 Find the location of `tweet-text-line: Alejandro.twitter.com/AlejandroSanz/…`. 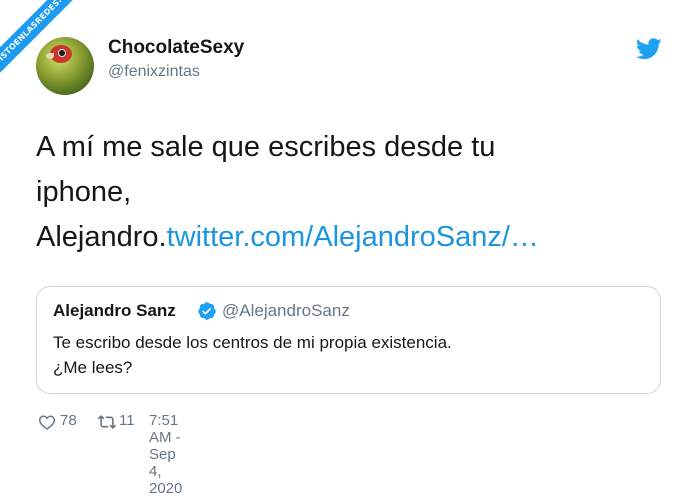

tweet-text-line: Alejandro.twitter.com/AlejandroSanz/… is located at coordinates (341, 237).